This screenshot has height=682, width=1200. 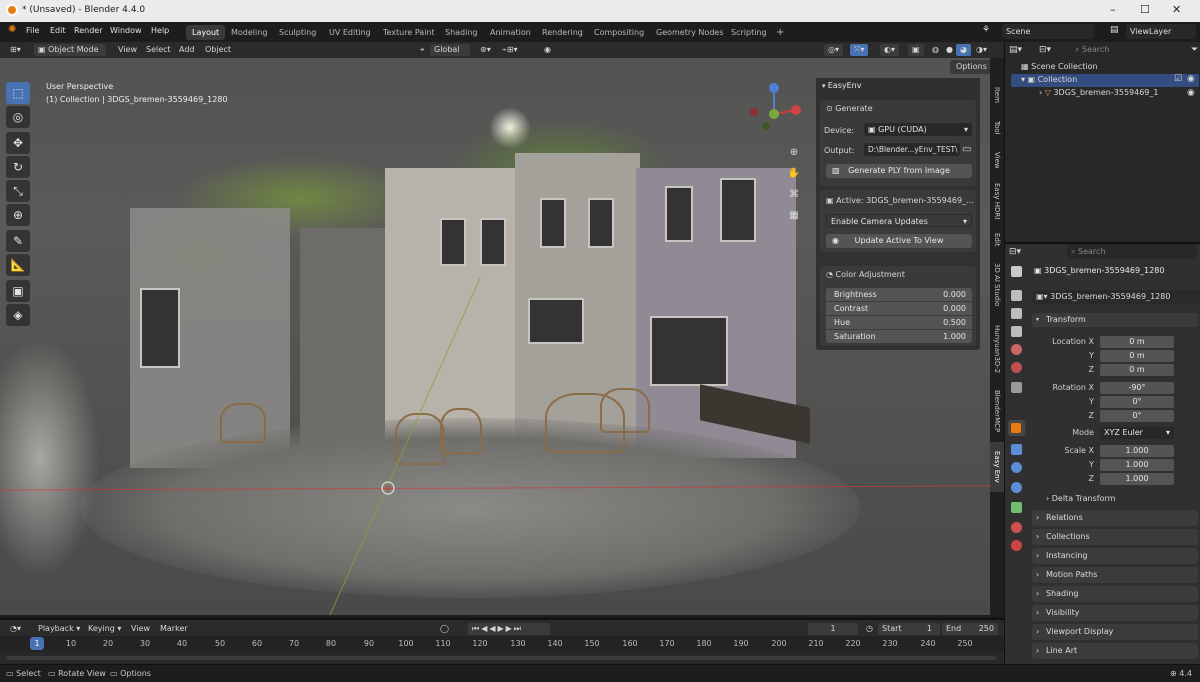 I want to click on viewport-options-button: Options ▾, so click(x=970, y=72).